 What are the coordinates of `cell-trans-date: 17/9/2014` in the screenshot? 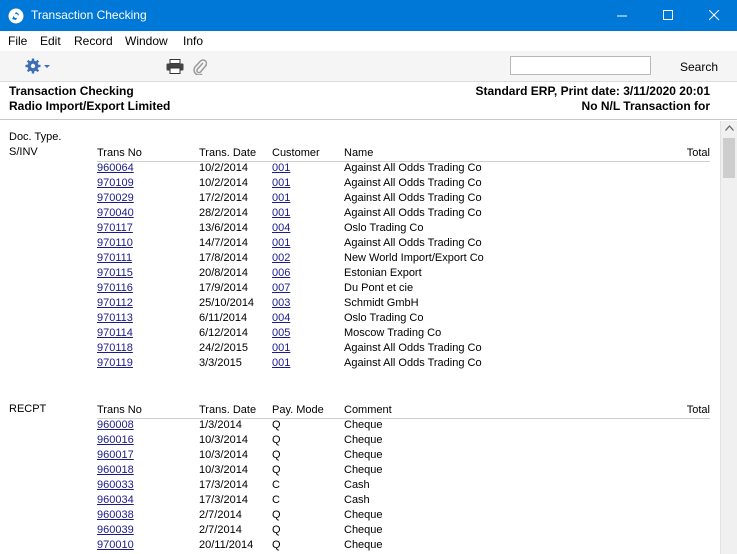 It's located at (223, 288).